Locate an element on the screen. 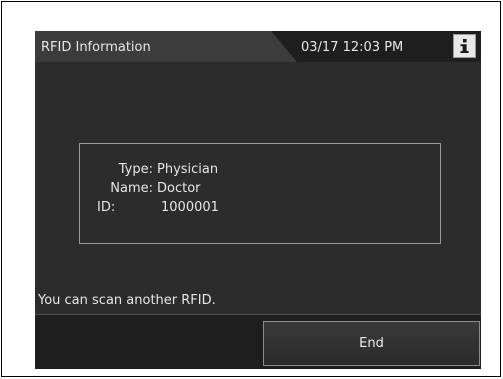 The height and width of the screenshot is (379, 503). date-time: 03/17 12:03 PM is located at coordinates (352, 47).